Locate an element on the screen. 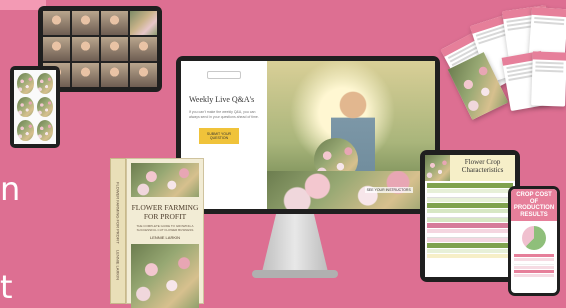 The image size is (566, 308). tablet-header: Flower Crop Characteristics is located at coordinates (470, 168).